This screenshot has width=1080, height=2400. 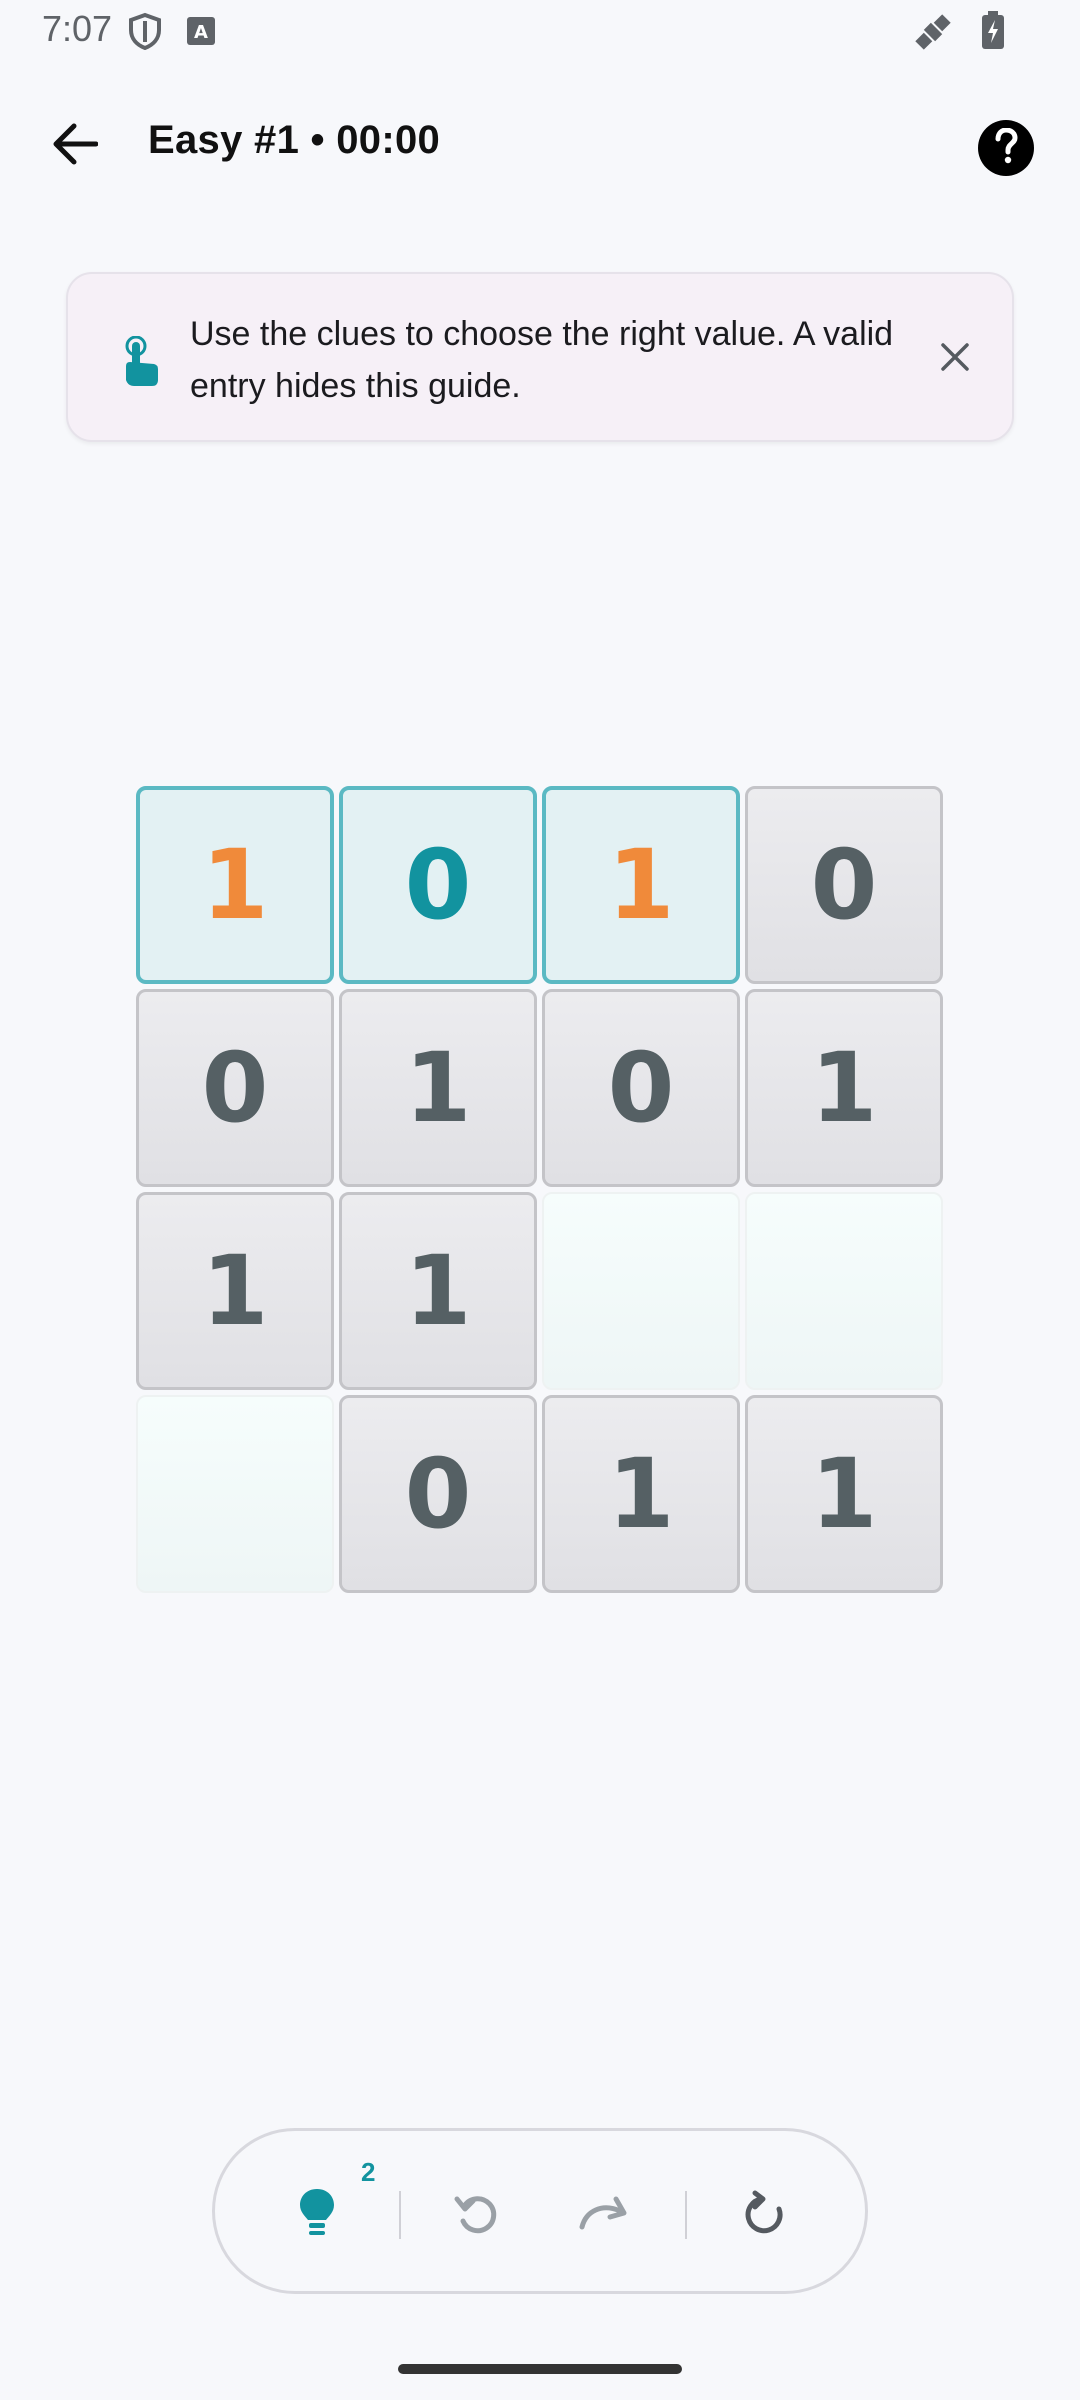 I want to click on lightbulb-icon, so click(x=317, y=2215).